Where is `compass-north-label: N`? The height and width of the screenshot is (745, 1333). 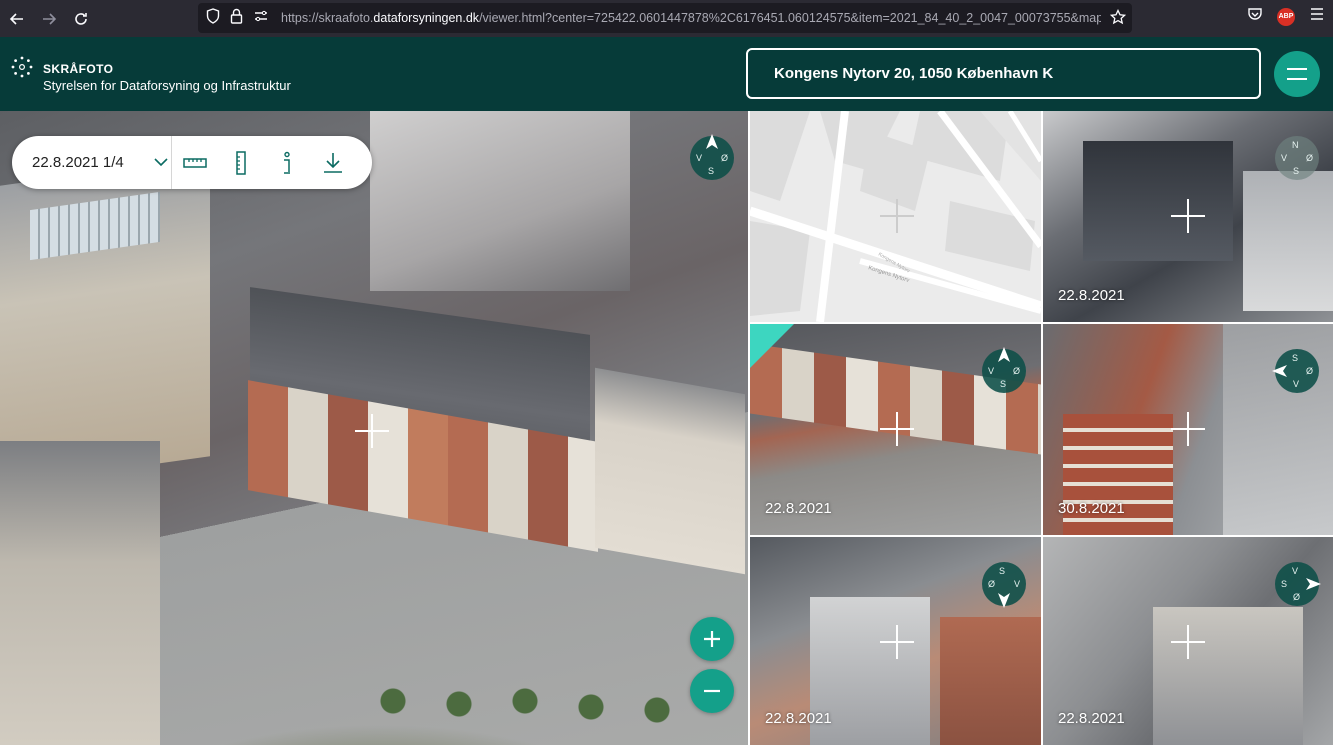 compass-north-label: N is located at coordinates (1295, 145).